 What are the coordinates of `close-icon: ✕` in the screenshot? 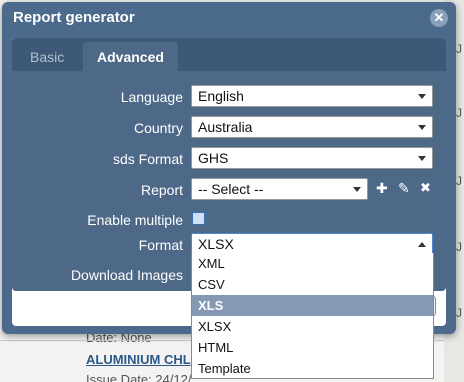 It's located at (439, 18).